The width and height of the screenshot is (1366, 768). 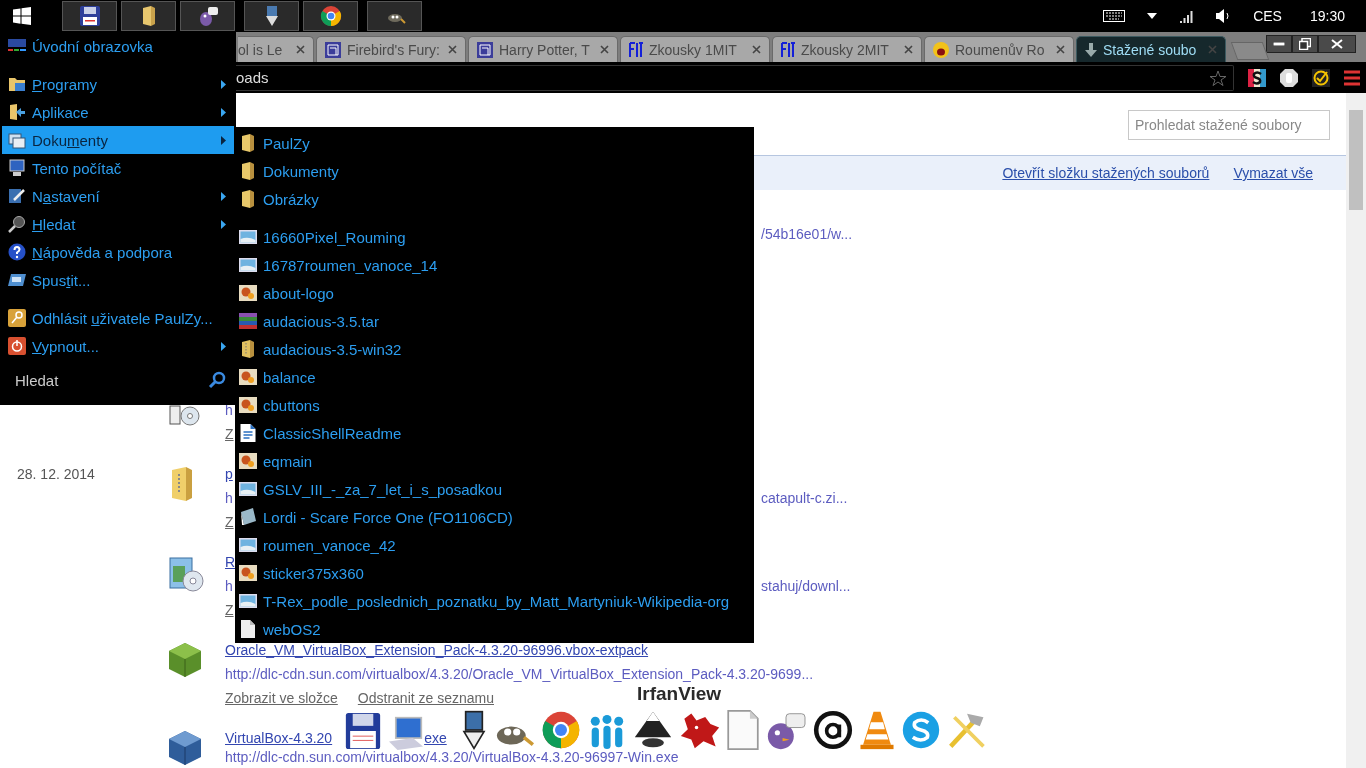 I want to click on address-bar: oads, so click(x=735, y=77).